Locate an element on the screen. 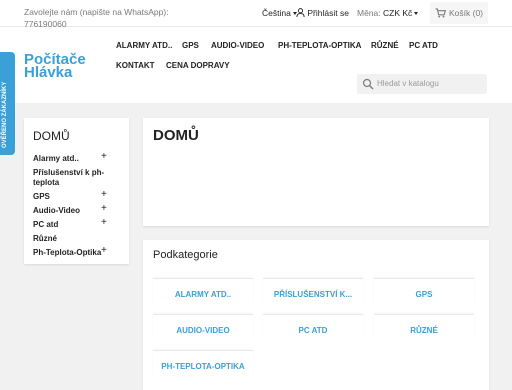  currency-label: Měna: is located at coordinates (369, 13).